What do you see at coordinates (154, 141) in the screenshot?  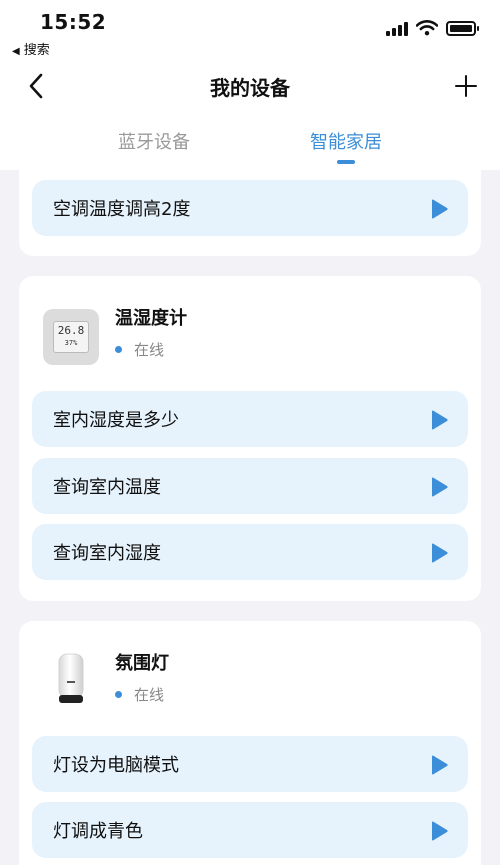 I see `tab-bluetooth-devices: 蓝牙设备` at bounding box center [154, 141].